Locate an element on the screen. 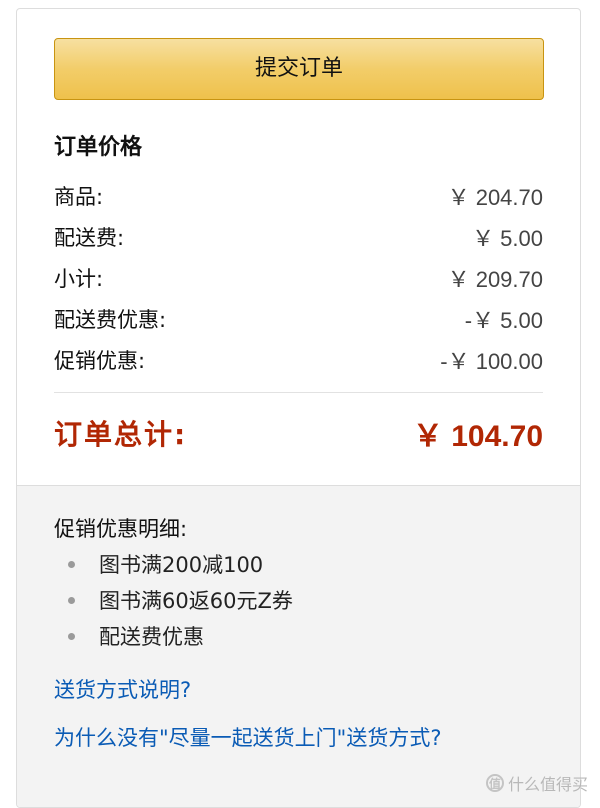 This screenshot has width=600, height=808. promo-list-item: 配送费优惠 is located at coordinates (305, 636).